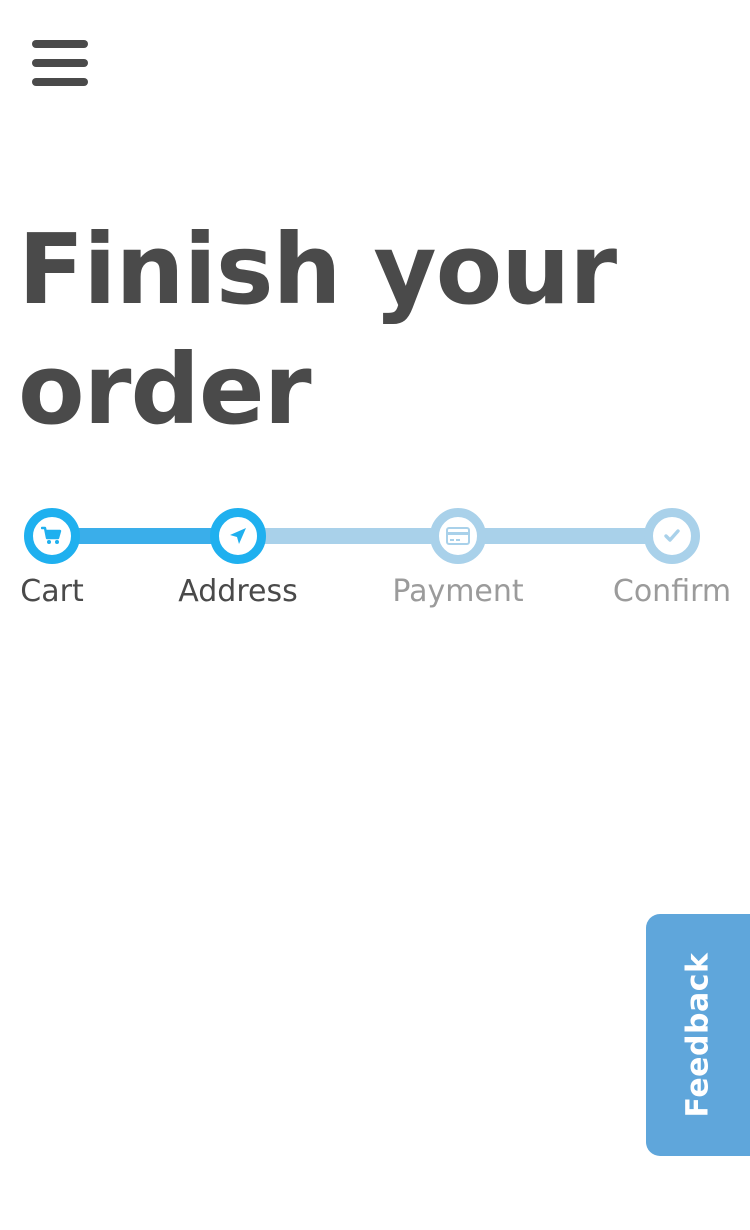  Describe the element at coordinates (458, 591) in the screenshot. I see `step-payment-label: Payment` at that location.